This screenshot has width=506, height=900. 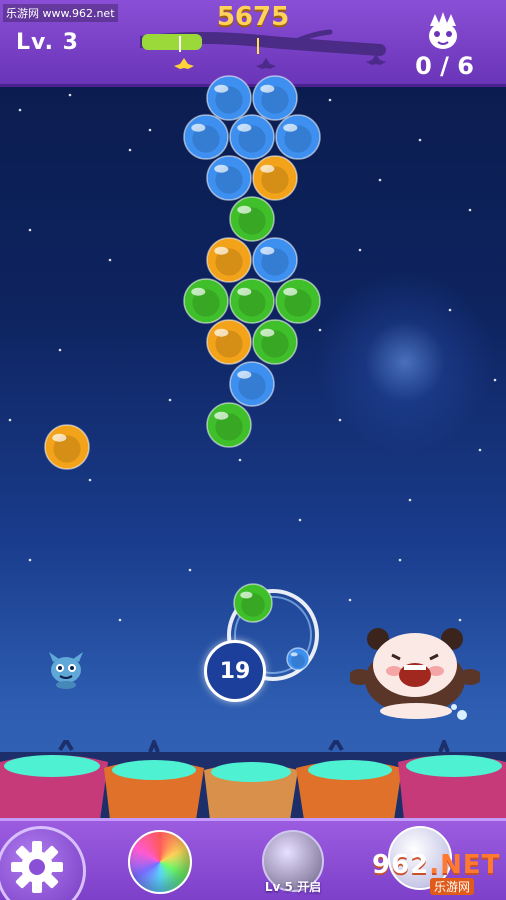 I want to click on site-logo-number: 962, so click(x=401, y=865).